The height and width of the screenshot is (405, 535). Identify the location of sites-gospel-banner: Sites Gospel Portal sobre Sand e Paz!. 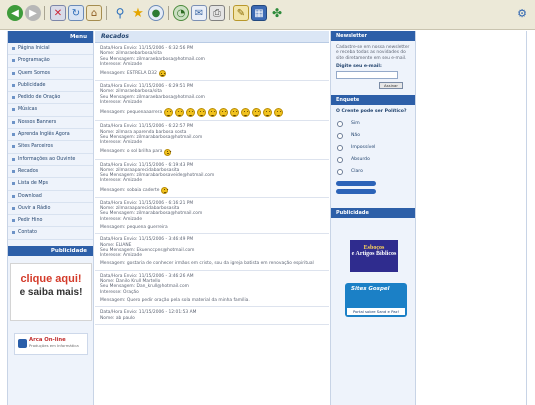
(376, 300).